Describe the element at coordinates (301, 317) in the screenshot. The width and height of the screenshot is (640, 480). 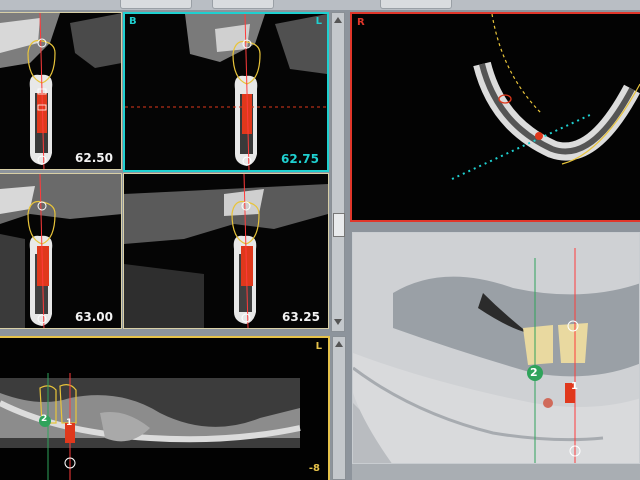
I see `slice-position-label: 63.25` at that location.